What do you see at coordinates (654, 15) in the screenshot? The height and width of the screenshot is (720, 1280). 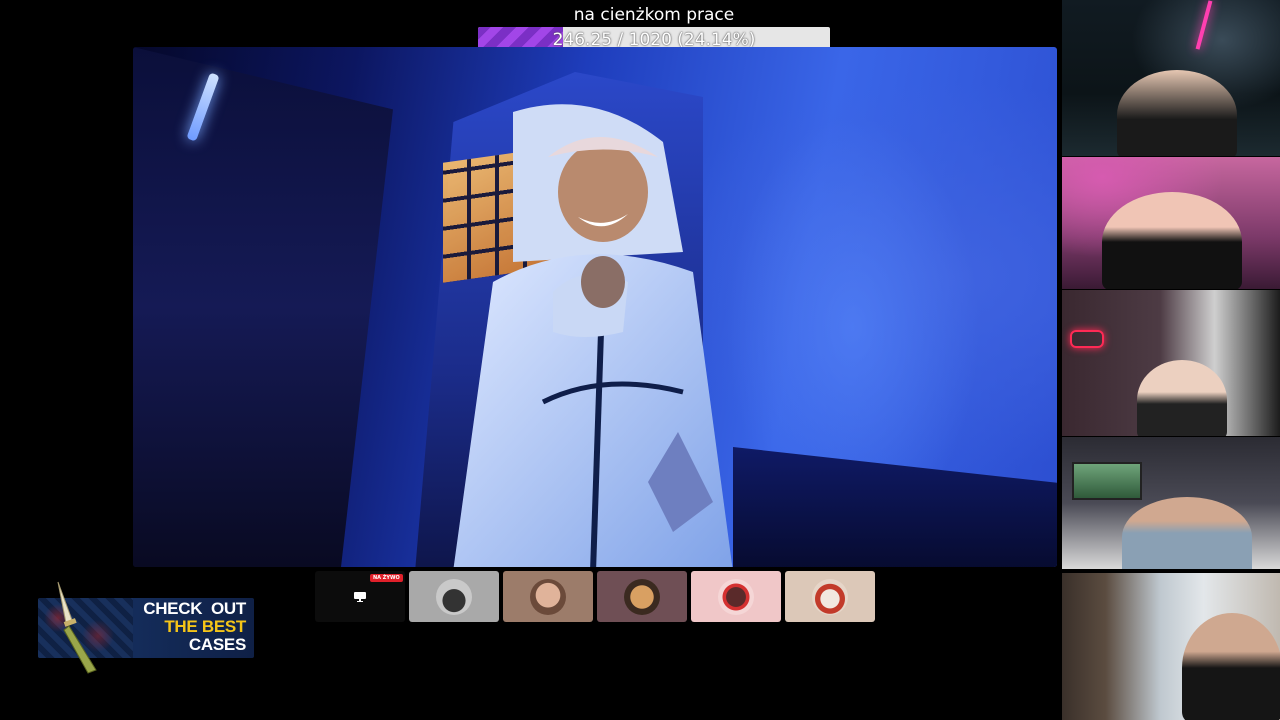 I see `goal-title: na cienżkom prace` at bounding box center [654, 15].